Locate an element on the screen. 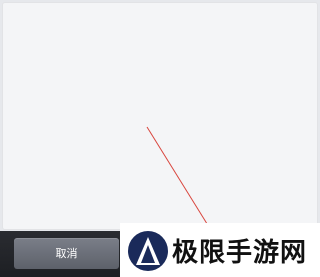 The height and width of the screenshot is (277, 320). drawn-stroke is located at coordinates (178, 177).